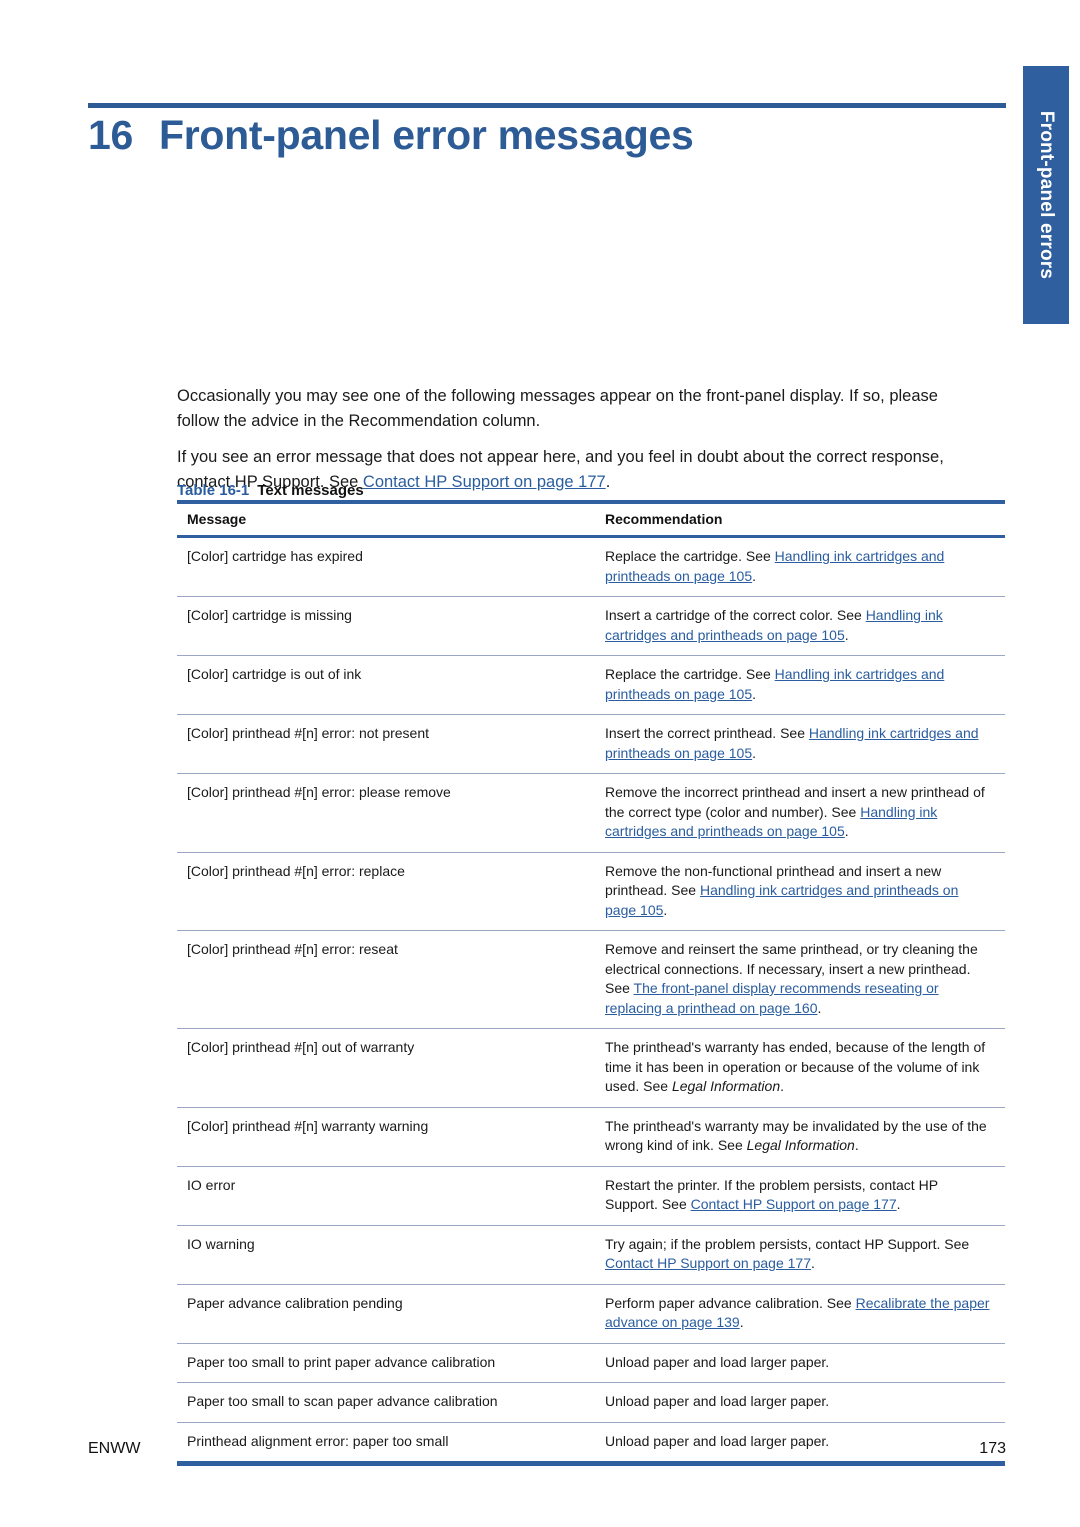 The image size is (1080, 1527). I want to click on recommendation-text: Insert the correct printhead. See, so click(707, 733).